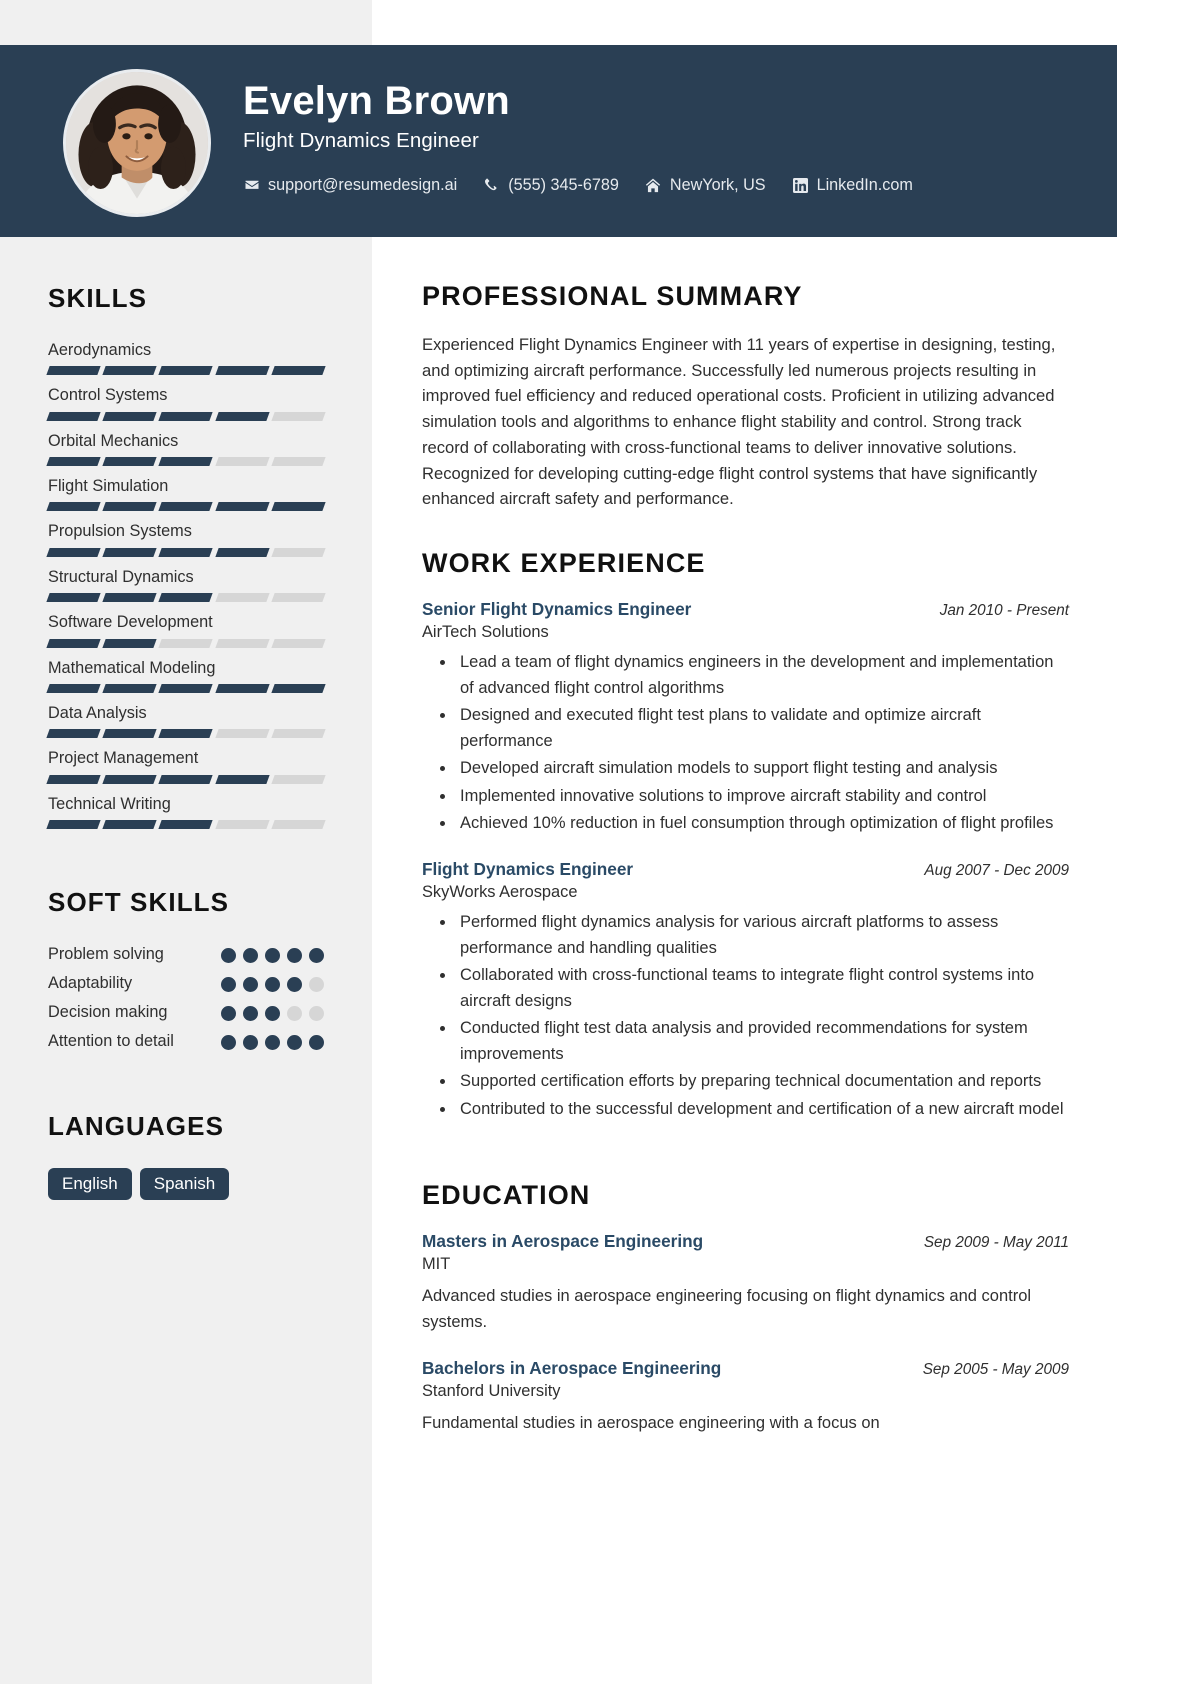 The image size is (1200, 1684). I want to click on home-icon, so click(653, 185).